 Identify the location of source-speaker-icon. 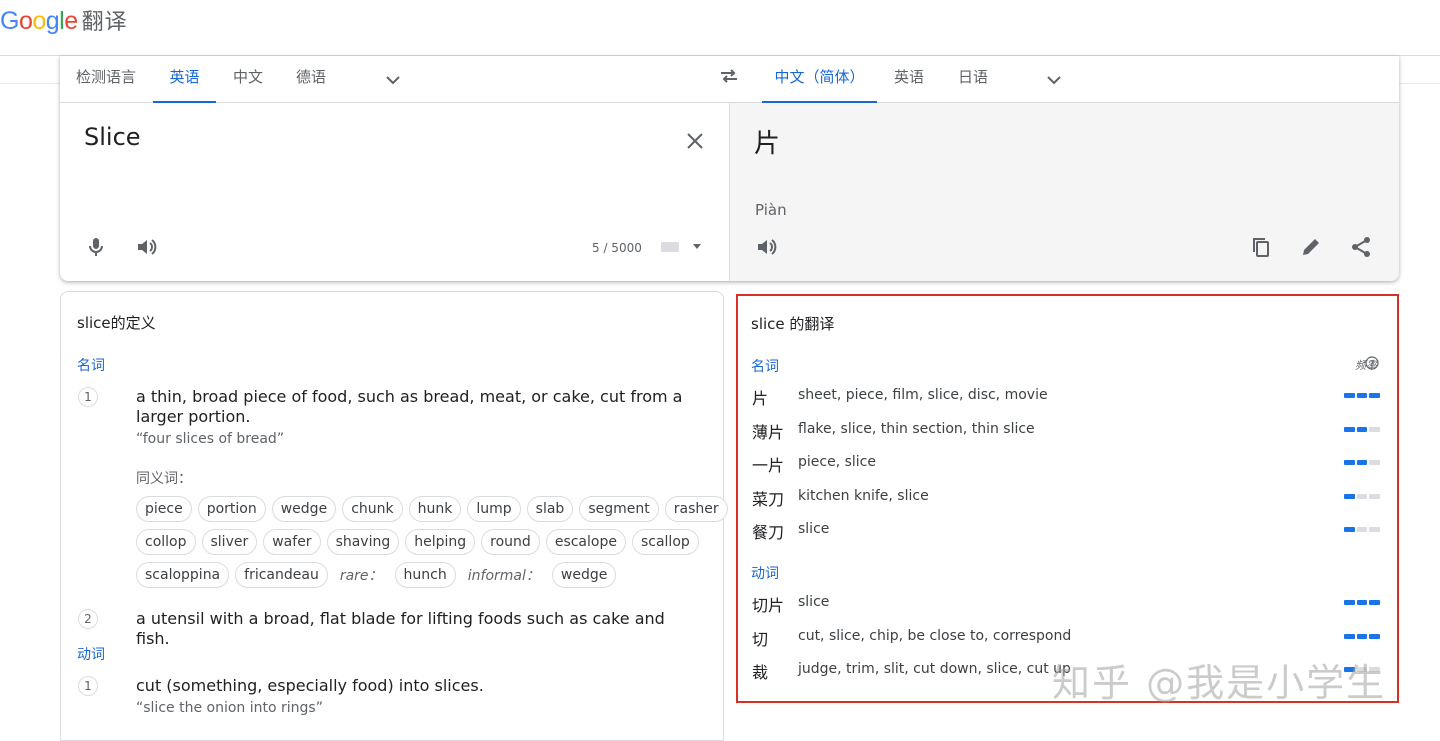
(146, 247).